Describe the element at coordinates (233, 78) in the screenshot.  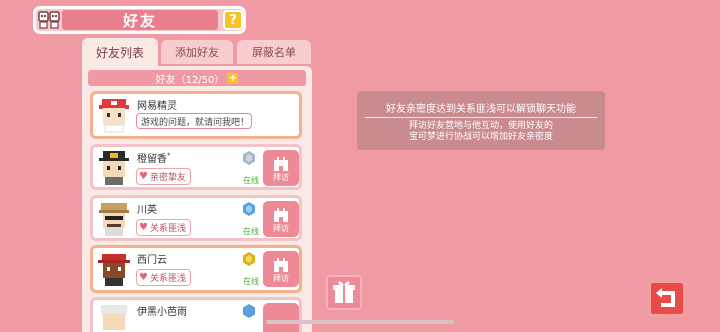
I see `add-friend-plus-icon: +` at that location.